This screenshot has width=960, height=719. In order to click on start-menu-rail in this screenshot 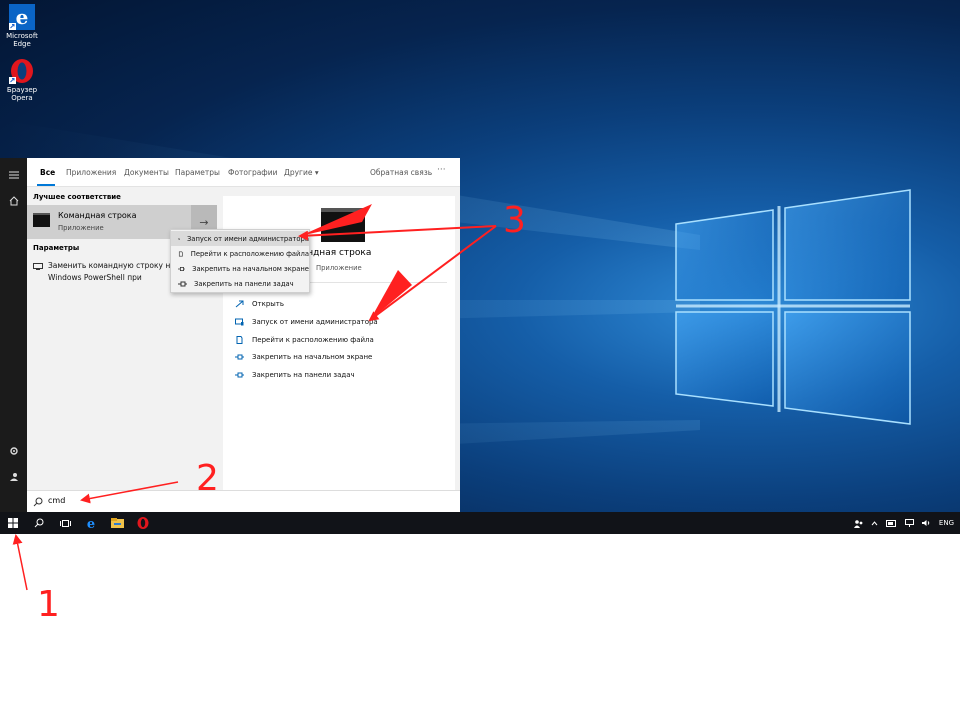, I will do `click(13, 335)`.